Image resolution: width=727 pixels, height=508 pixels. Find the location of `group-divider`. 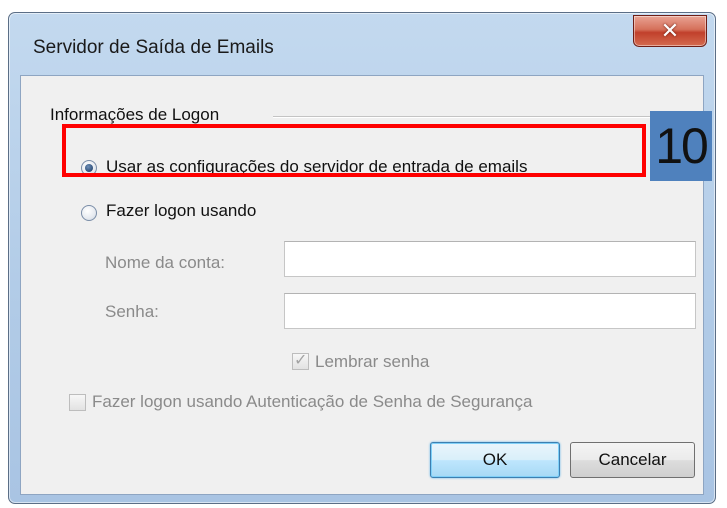

group-divider is located at coordinates (477, 117).